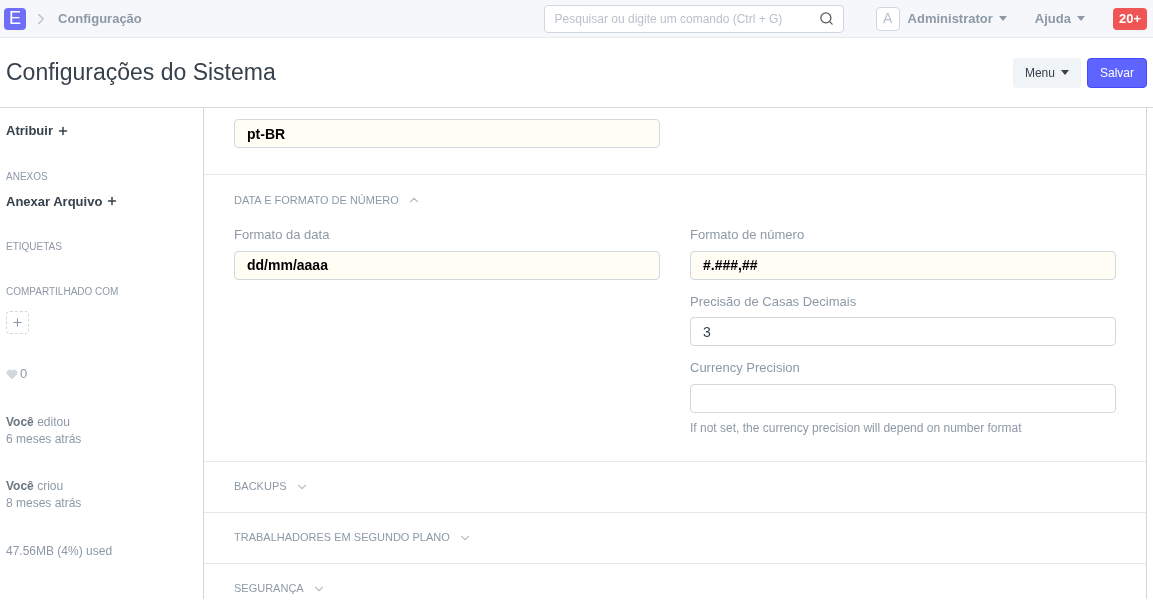 This screenshot has width=1153, height=600. What do you see at coordinates (60, 551) in the screenshot?
I see `storage-usage: 47.56MB (4%) used` at bounding box center [60, 551].